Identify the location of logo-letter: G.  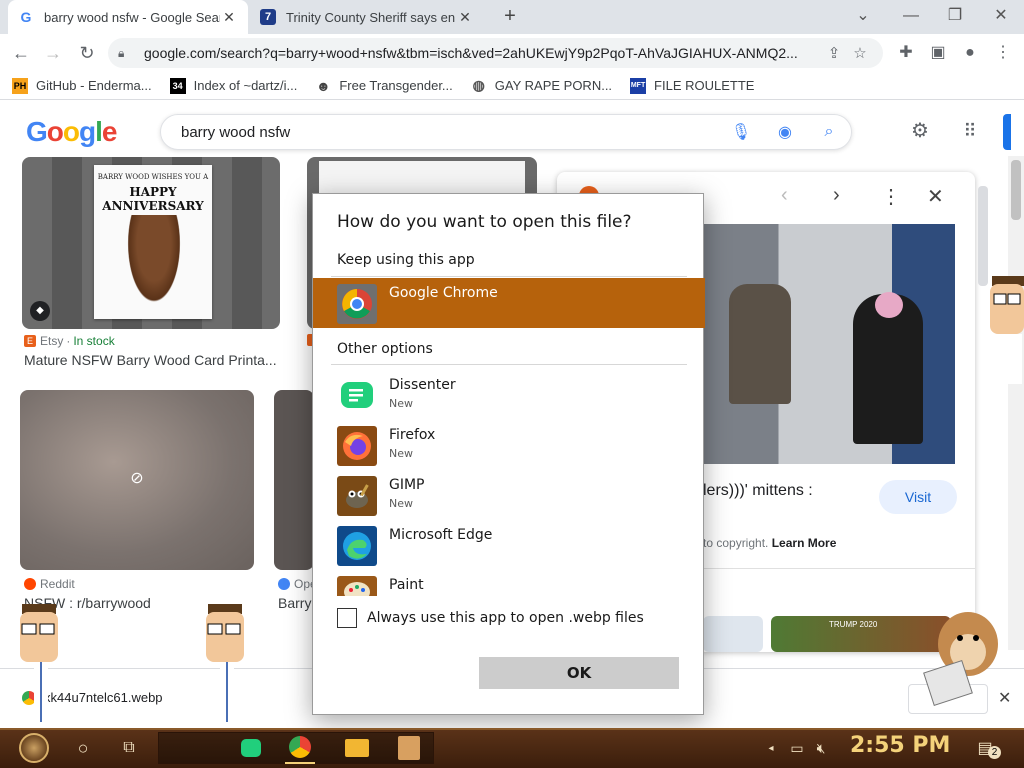
(37, 131).